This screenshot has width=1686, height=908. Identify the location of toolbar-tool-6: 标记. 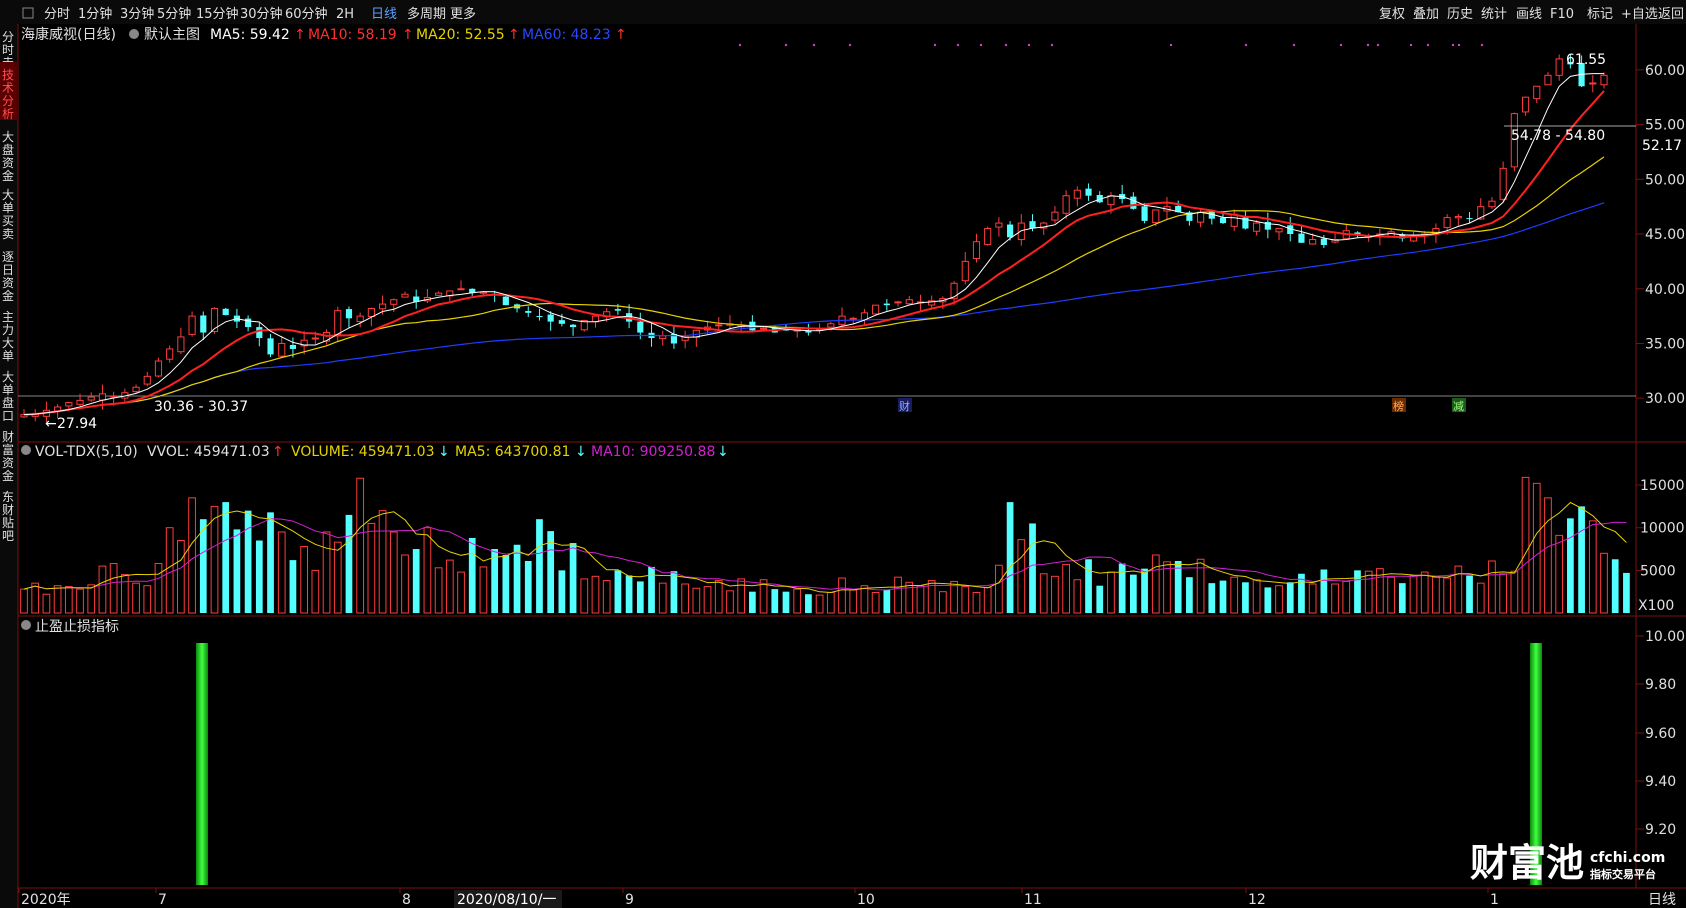
(1600, 14).